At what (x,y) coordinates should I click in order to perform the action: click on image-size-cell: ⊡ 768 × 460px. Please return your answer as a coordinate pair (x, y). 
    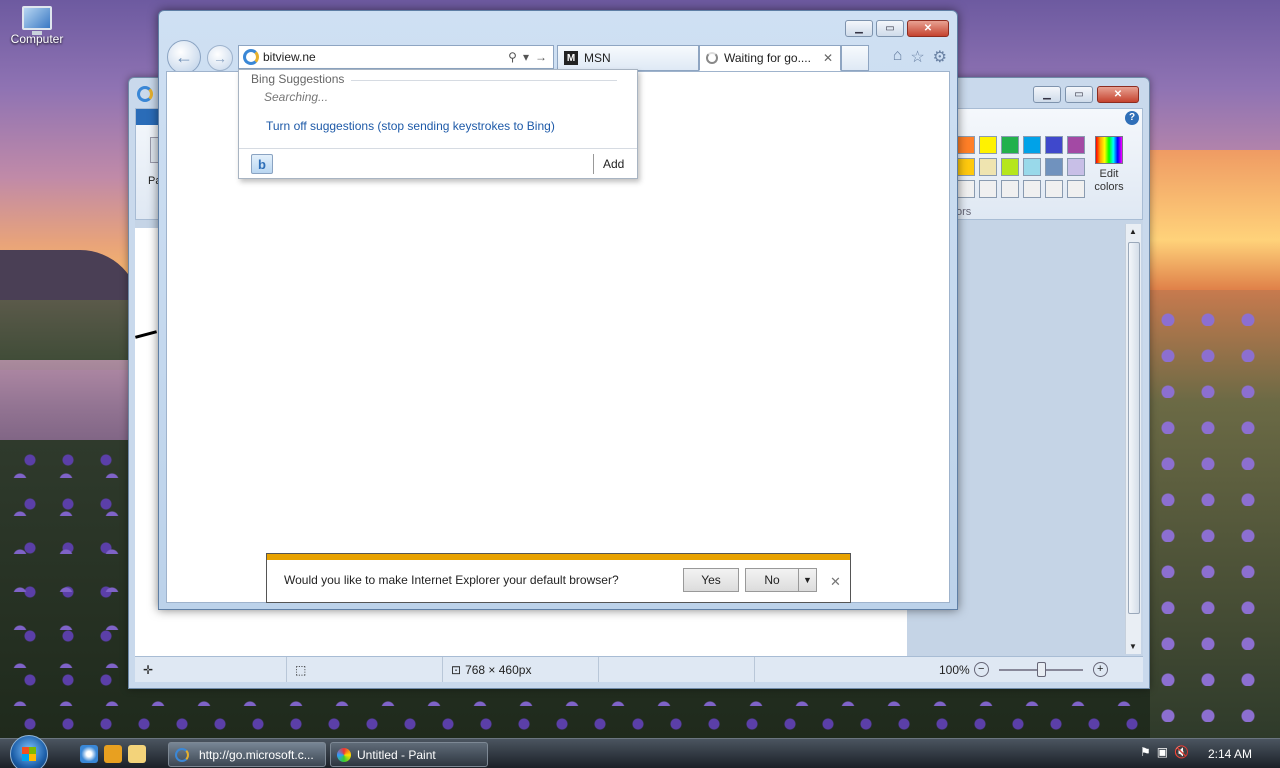
    Looking at the image, I should click on (521, 669).